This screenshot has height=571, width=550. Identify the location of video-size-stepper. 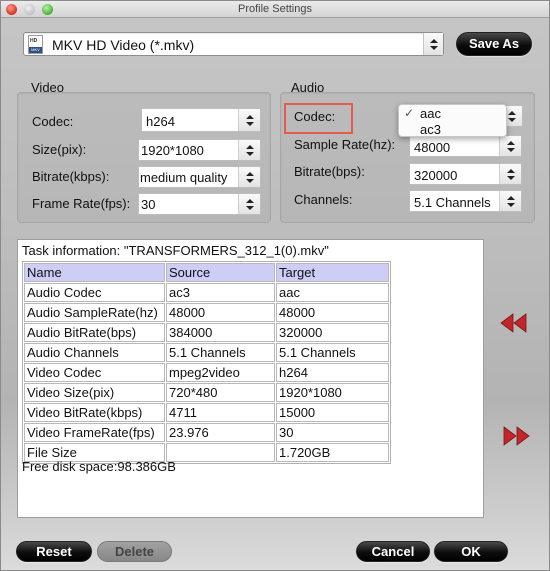
(249, 150).